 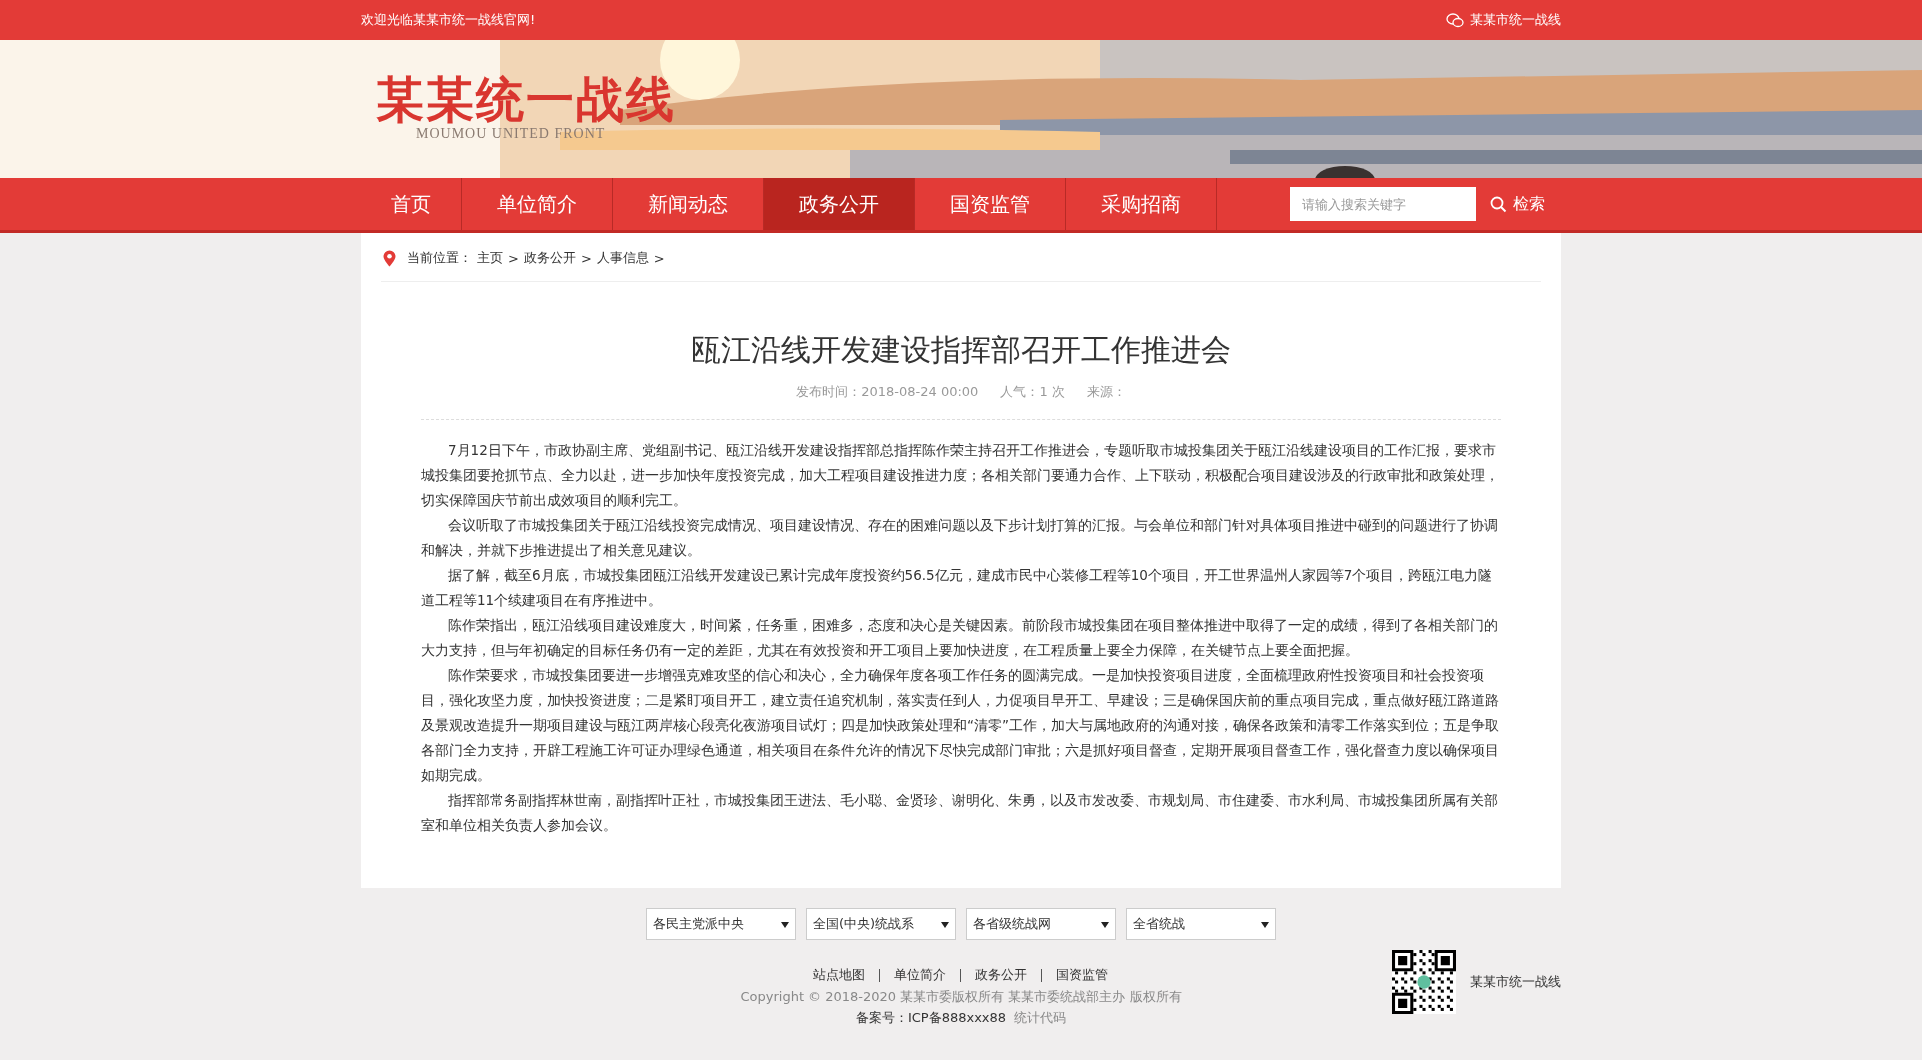 What do you see at coordinates (448, 20) in the screenshot?
I see `welcome-text: 欢迎光临某某市统一战线官网!` at bounding box center [448, 20].